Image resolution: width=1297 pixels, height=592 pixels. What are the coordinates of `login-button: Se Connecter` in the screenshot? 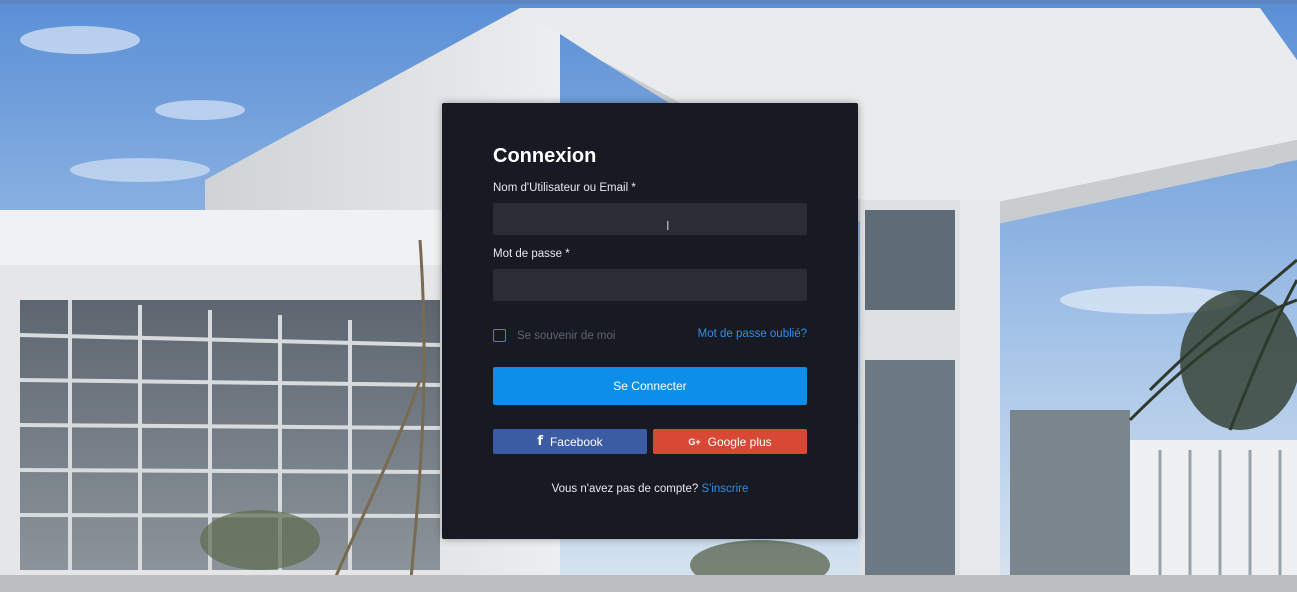 It's located at (650, 386).